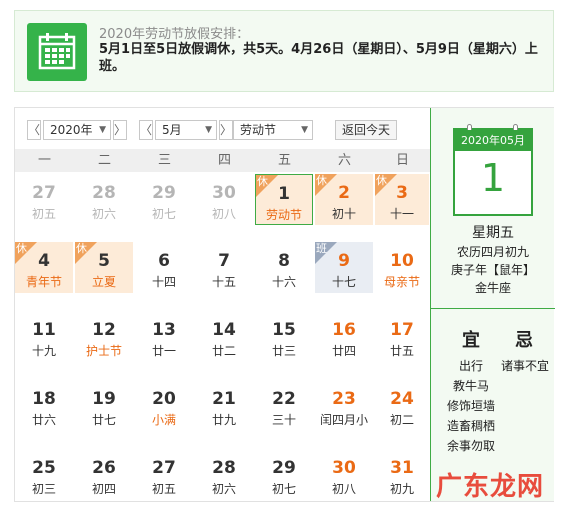  What do you see at coordinates (343, 214) in the screenshot?
I see `lunar-label: 初十` at bounding box center [343, 214].